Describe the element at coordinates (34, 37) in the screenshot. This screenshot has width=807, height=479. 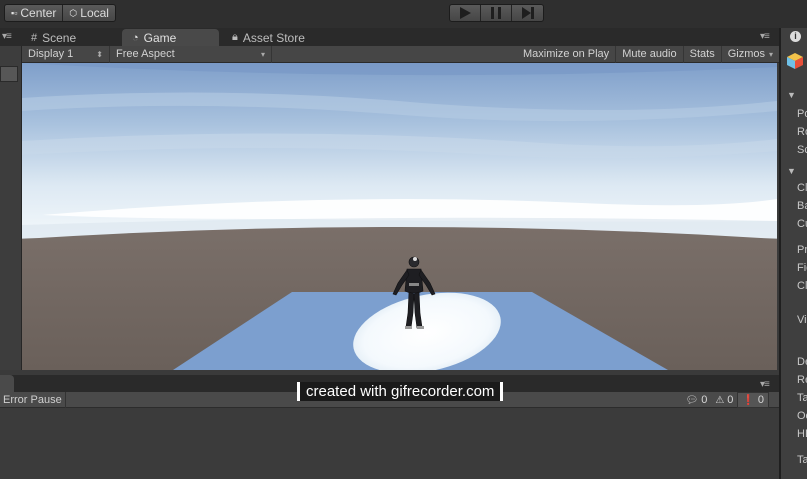
I see `grid-icon: #` at that location.